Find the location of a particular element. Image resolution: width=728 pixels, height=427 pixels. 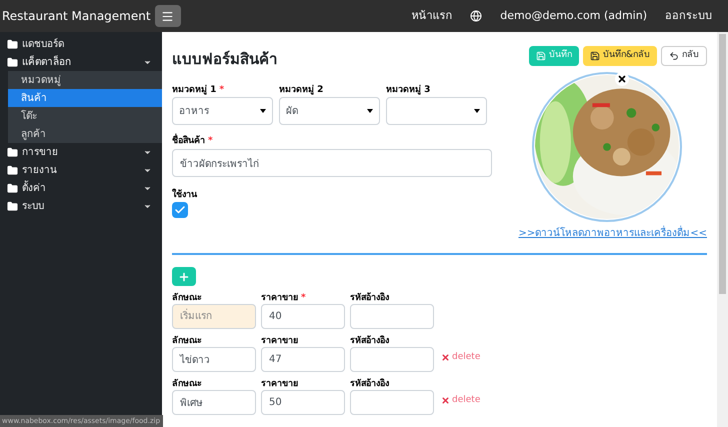

submenu-item: ลูกค้า is located at coordinates (85, 134).